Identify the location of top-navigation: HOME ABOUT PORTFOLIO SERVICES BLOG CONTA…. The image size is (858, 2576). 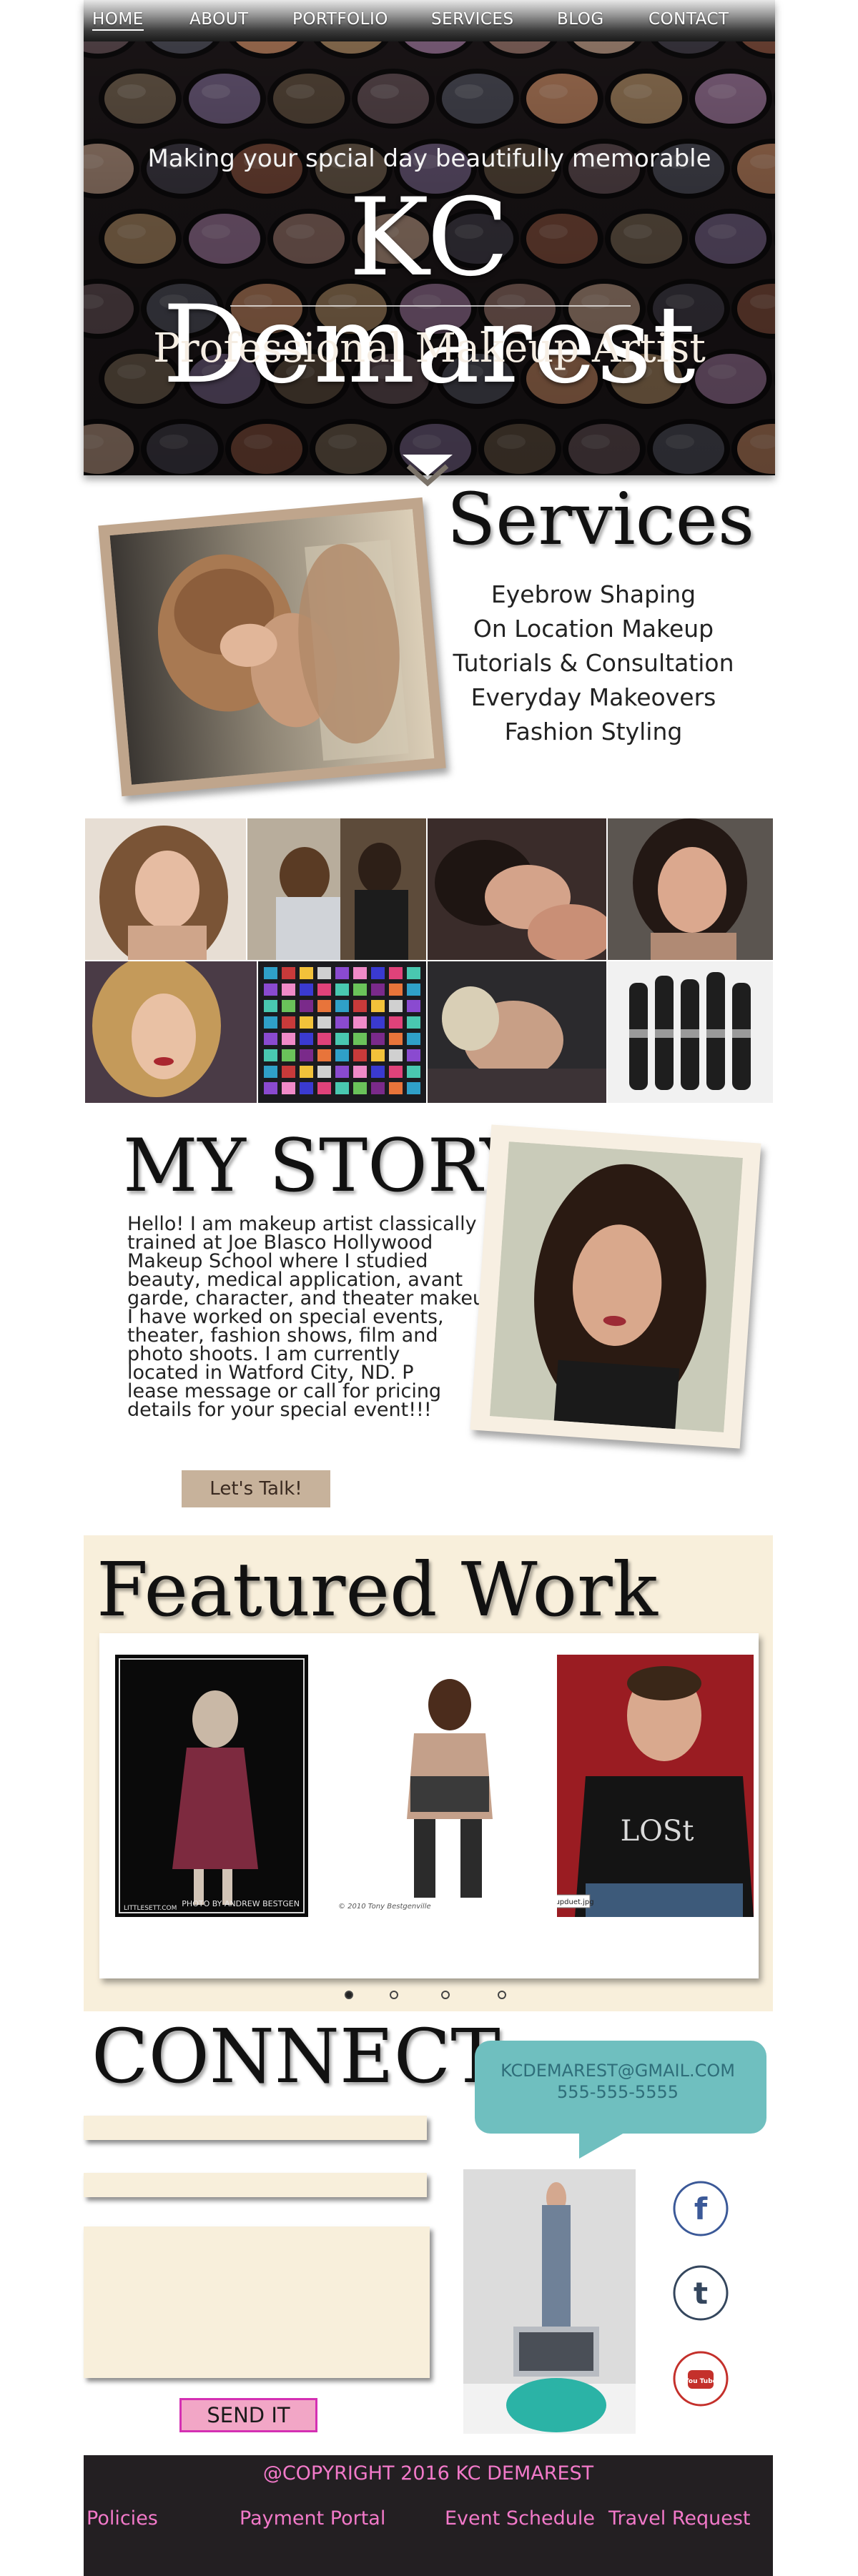
(429, 20).